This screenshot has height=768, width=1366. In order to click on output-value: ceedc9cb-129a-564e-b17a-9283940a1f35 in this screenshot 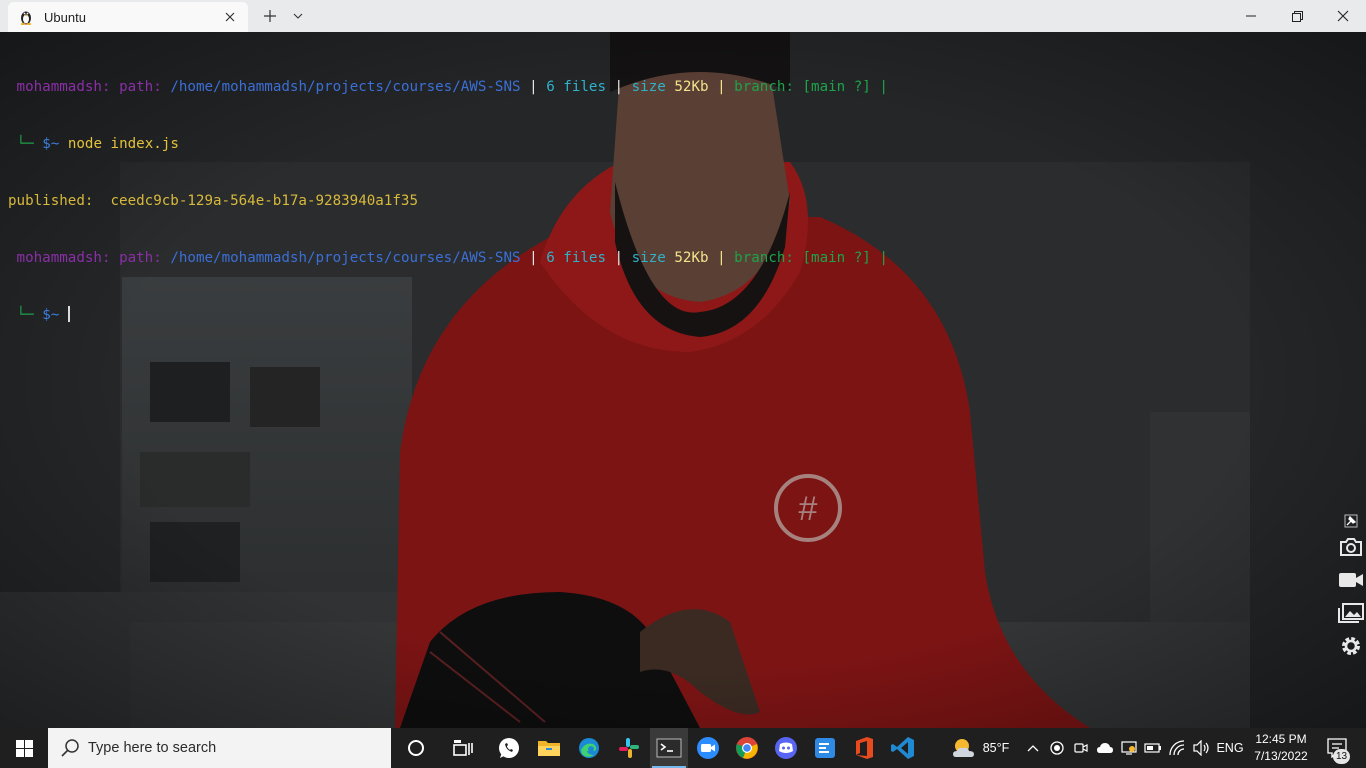, I will do `click(264, 201)`.